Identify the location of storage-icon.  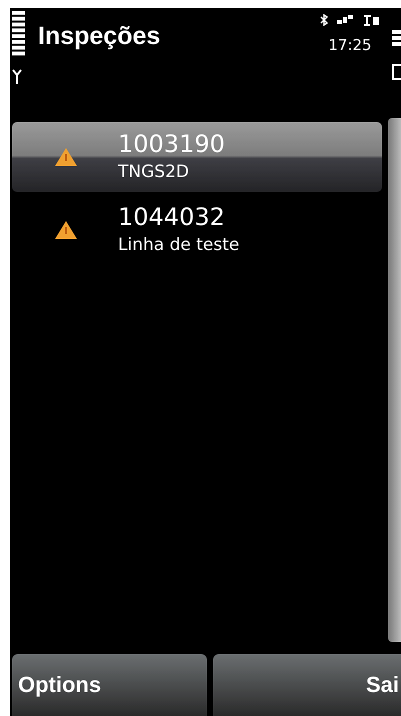
(396, 72).